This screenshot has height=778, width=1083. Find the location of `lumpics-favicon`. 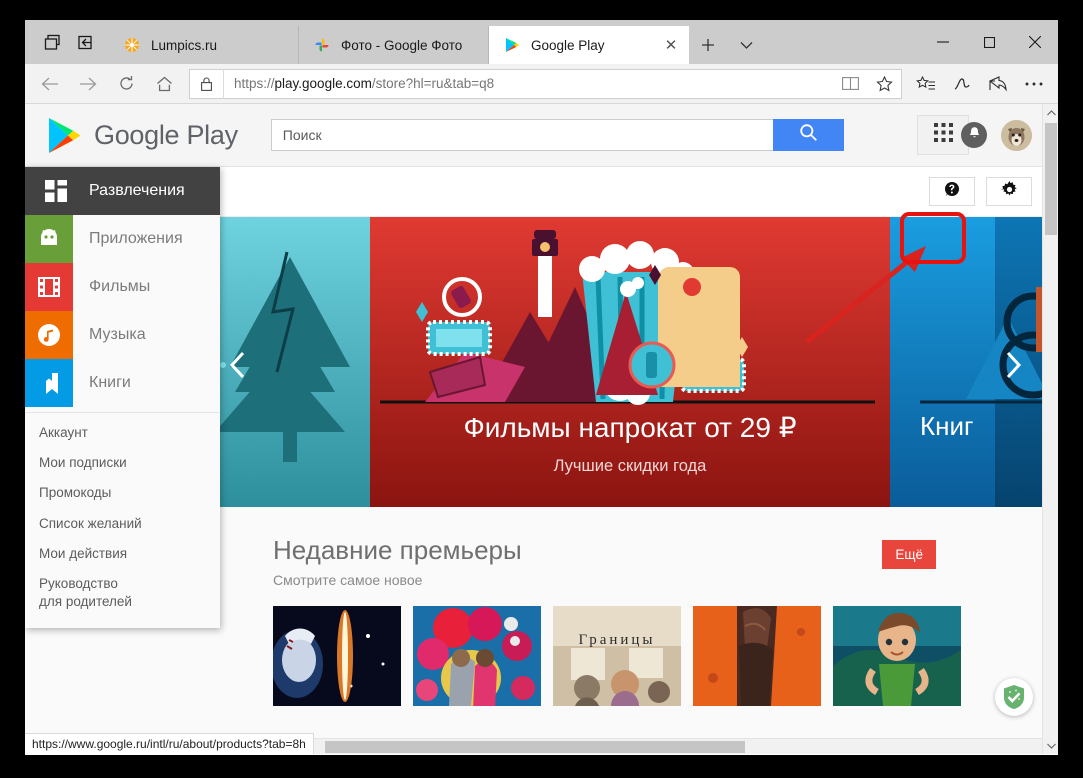

lumpics-favicon is located at coordinates (132, 45).